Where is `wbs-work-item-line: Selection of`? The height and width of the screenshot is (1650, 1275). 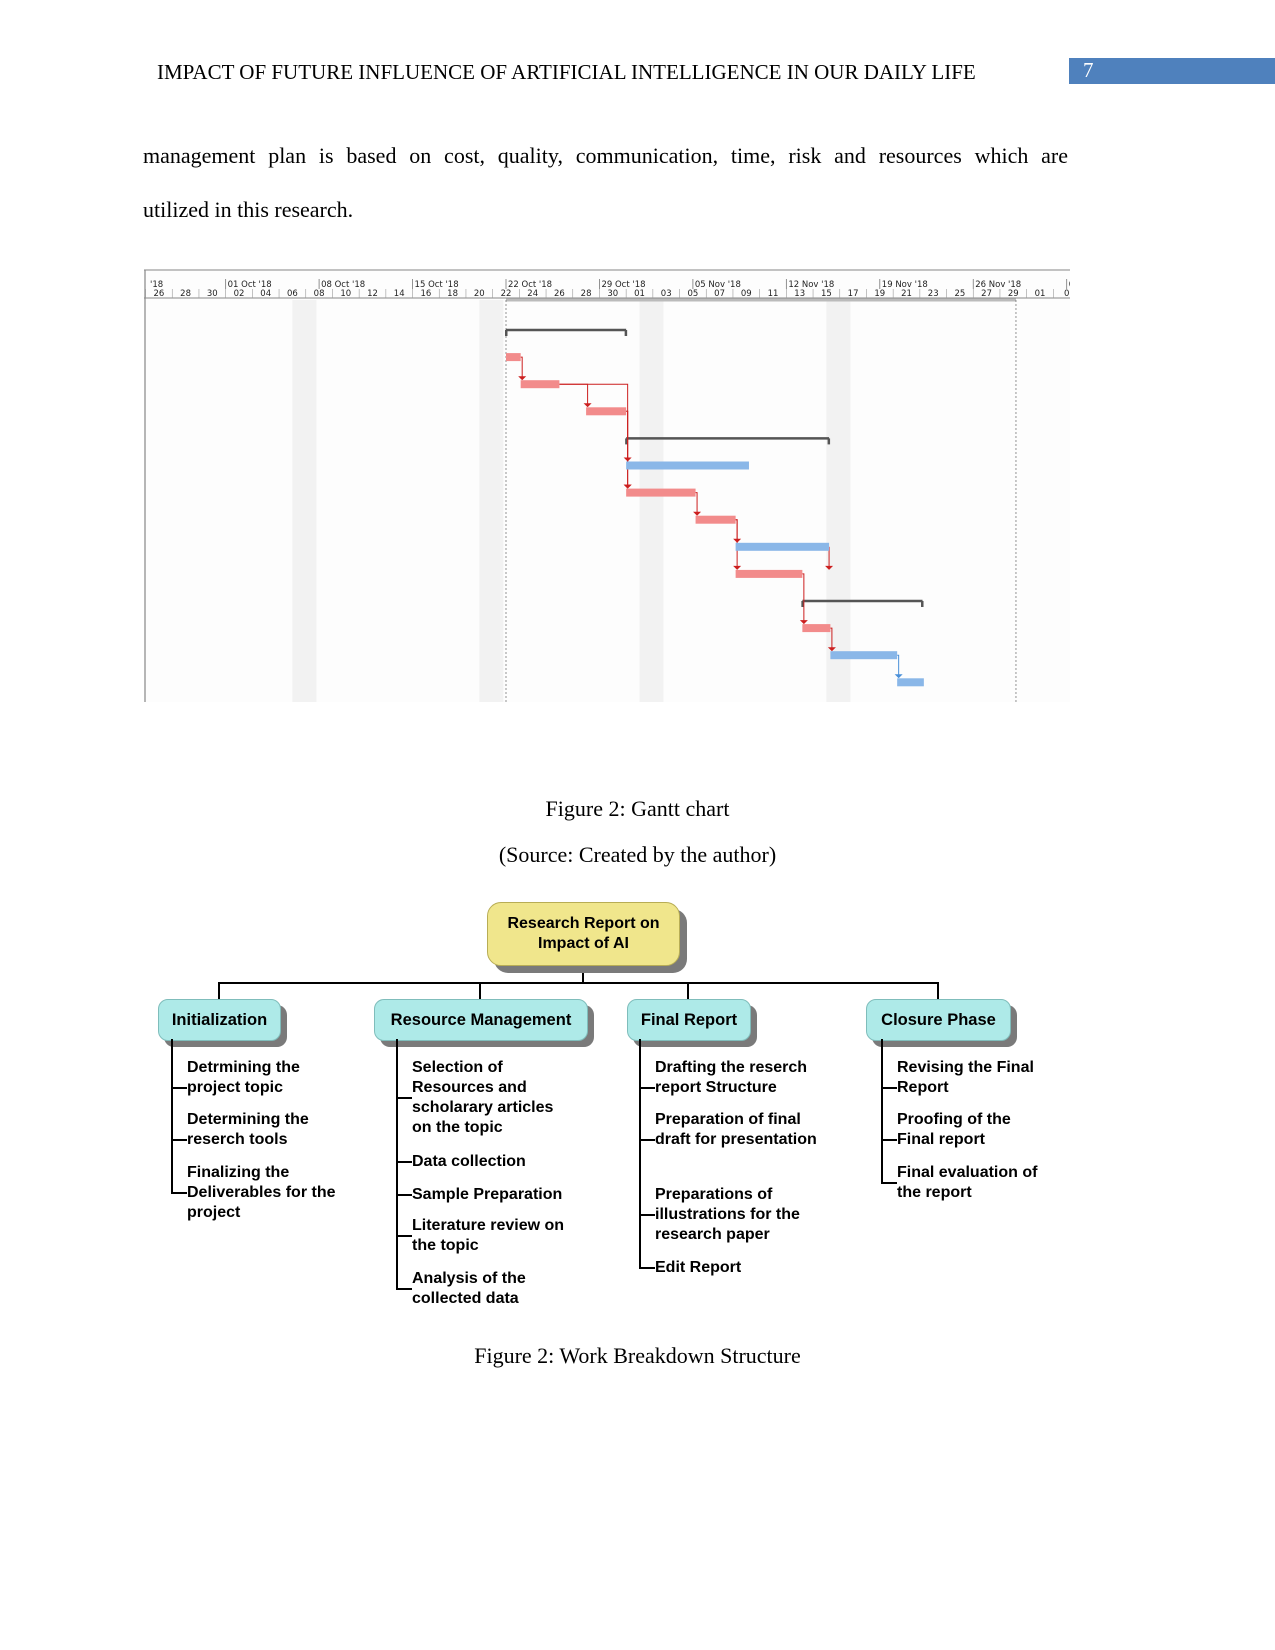 wbs-work-item-line: Selection of is located at coordinates (457, 1067).